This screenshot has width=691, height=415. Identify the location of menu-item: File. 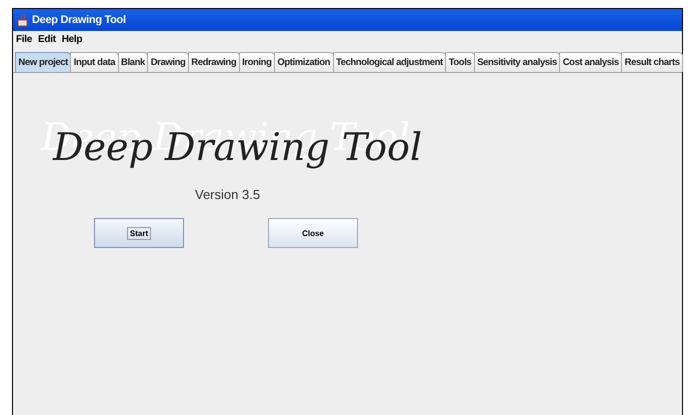
(24, 39).